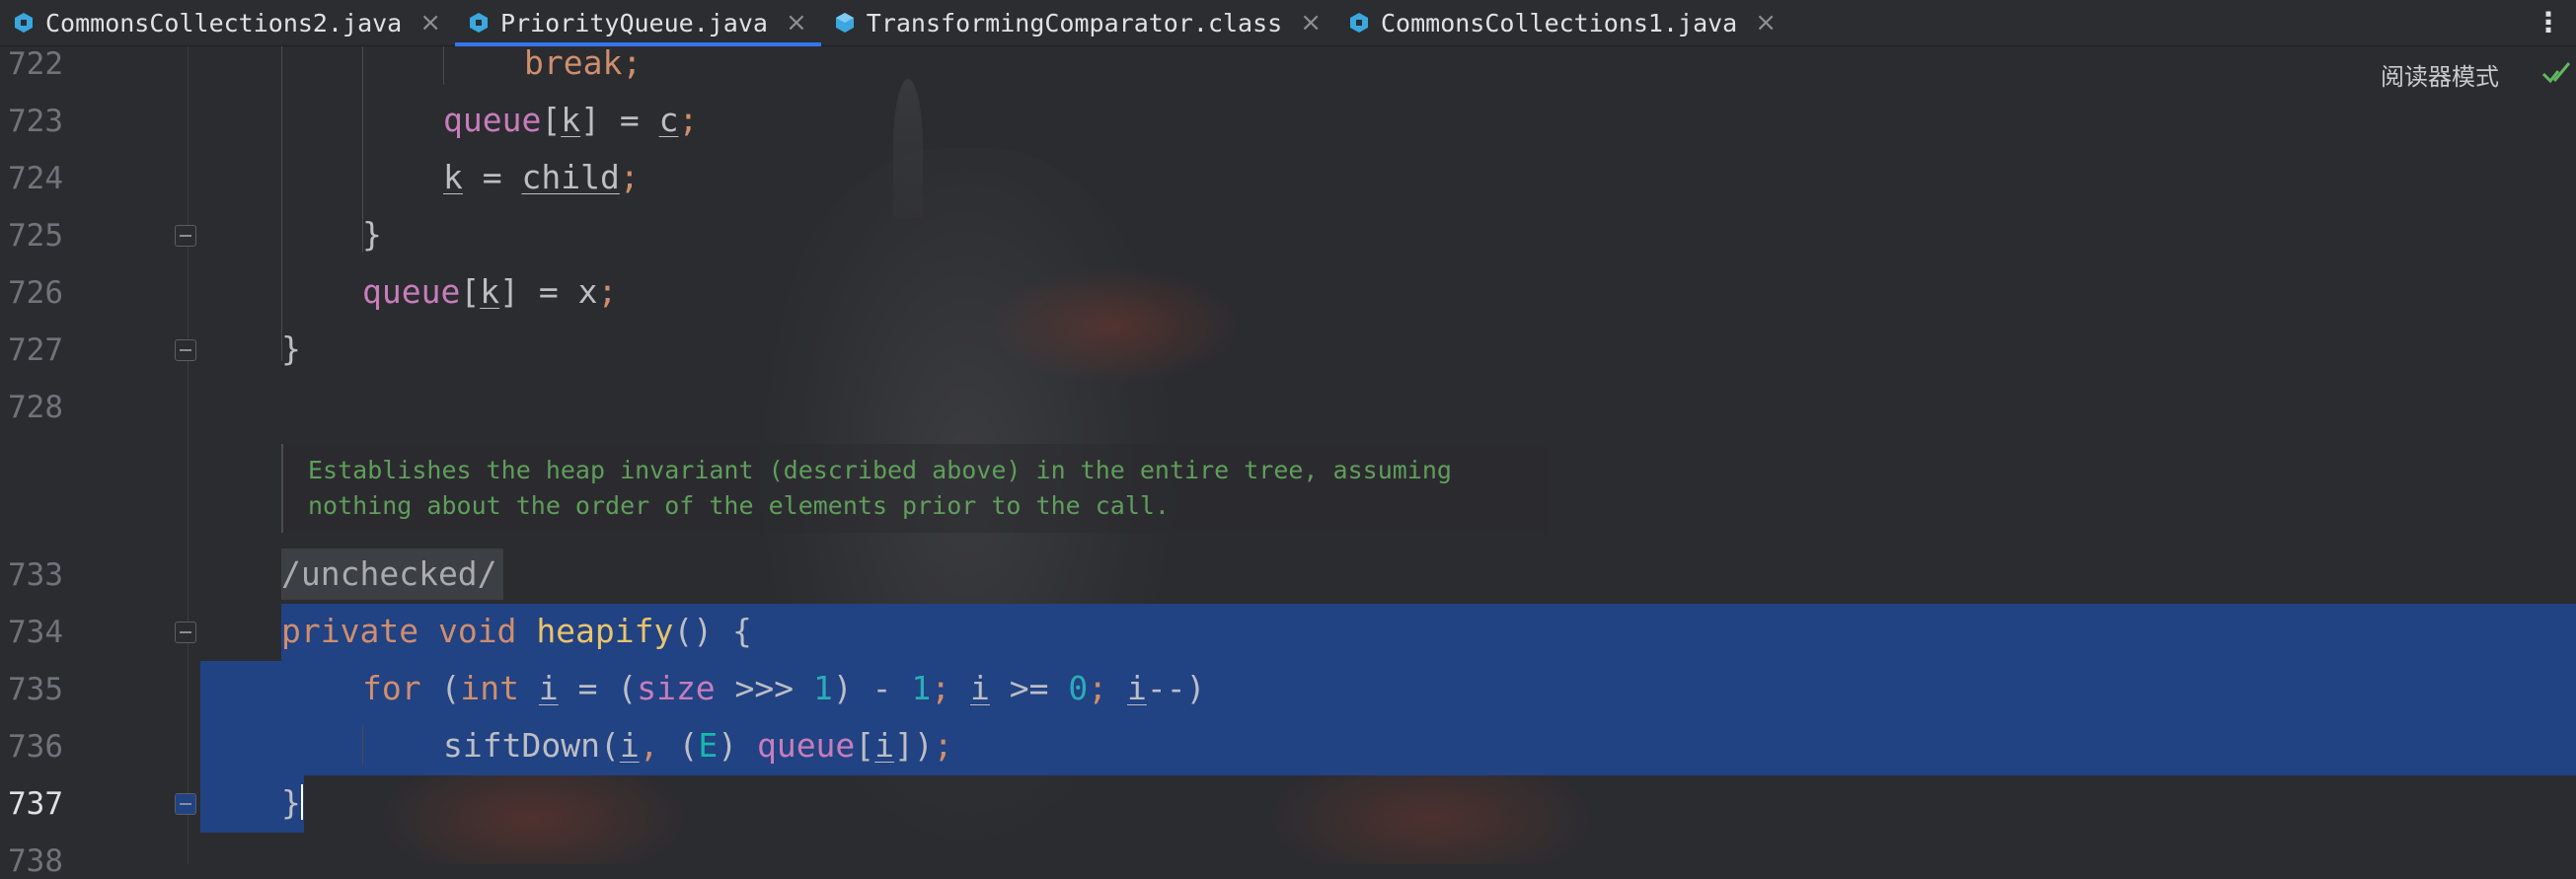 Image resolution: width=2576 pixels, height=879 pixels. Describe the element at coordinates (35, 632) in the screenshot. I see `line-number: 734` at that location.